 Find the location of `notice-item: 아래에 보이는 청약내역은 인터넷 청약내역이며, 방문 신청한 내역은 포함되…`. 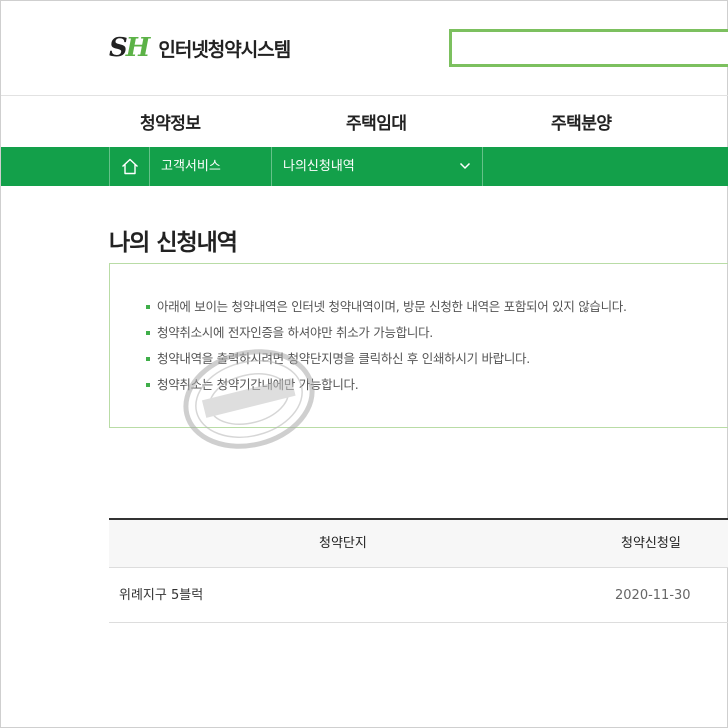

notice-item: 아래에 보이는 청약내역은 인터넷 청약내역이며, 방문 신청한 내역은 포함되… is located at coordinates (386, 310).